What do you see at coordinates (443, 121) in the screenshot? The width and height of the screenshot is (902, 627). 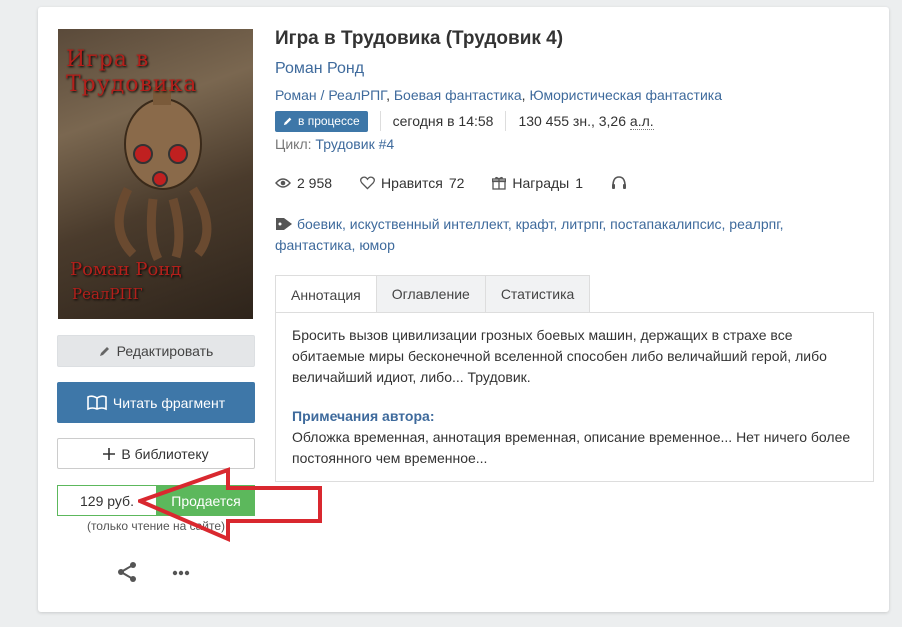 I see `updated-time: сегодня в 14:58` at bounding box center [443, 121].